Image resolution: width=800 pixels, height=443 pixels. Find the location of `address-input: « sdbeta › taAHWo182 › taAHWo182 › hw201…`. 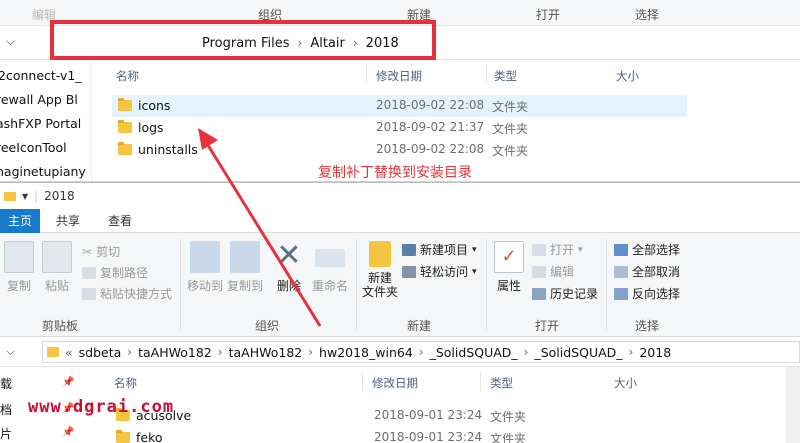

address-input: « sdbeta › taAHWo182 › taAHWo182 › hw201… is located at coordinates (421, 352).